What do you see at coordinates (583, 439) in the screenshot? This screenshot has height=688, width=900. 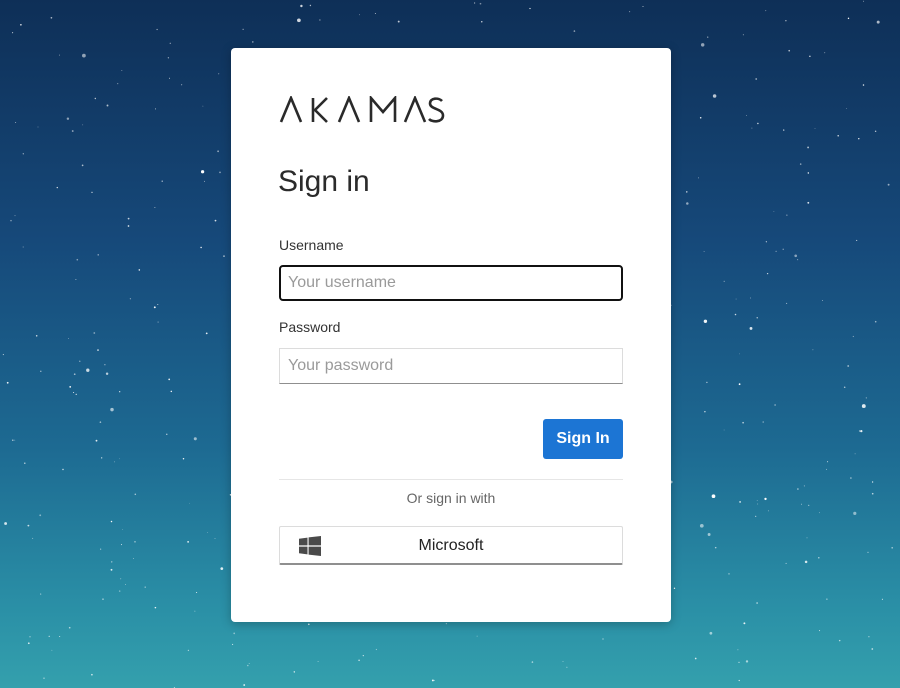 I see `sign-in-button: Sign In` at bounding box center [583, 439].